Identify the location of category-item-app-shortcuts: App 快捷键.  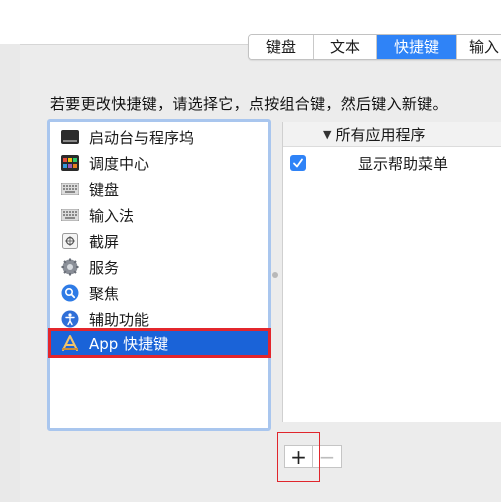
(159, 343).